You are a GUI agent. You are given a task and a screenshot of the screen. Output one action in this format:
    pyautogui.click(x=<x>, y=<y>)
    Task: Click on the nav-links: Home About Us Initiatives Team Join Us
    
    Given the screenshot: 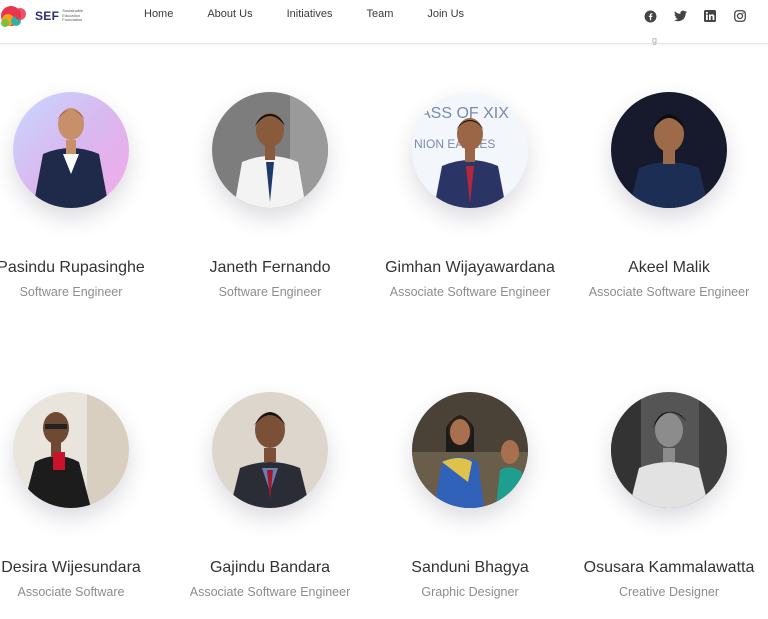 What is the action you would take?
    pyautogui.click(x=321, y=14)
    